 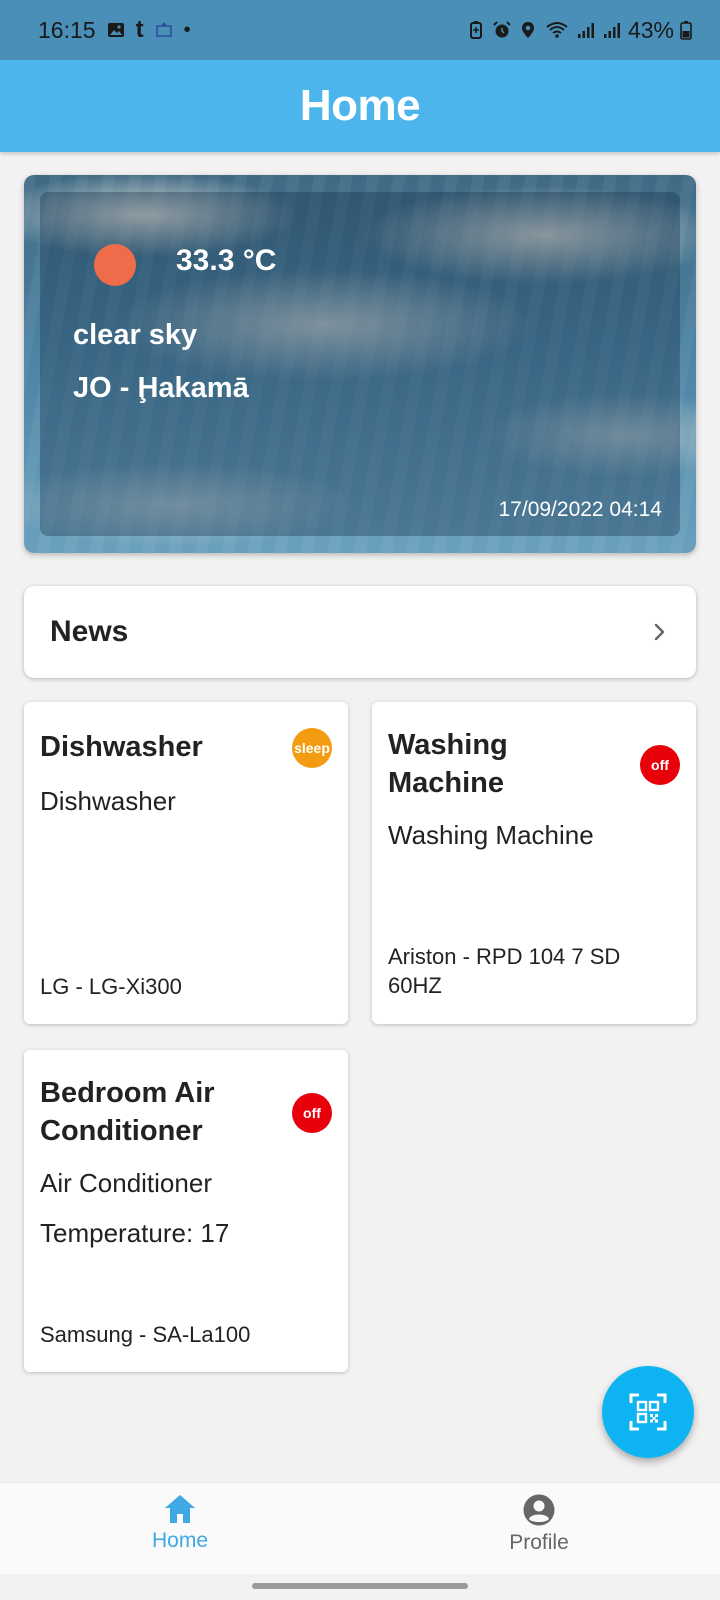 What do you see at coordinates (67, 29) in the screenshot?
I see `status-time: 16:15` at bounding box center [67, 29].